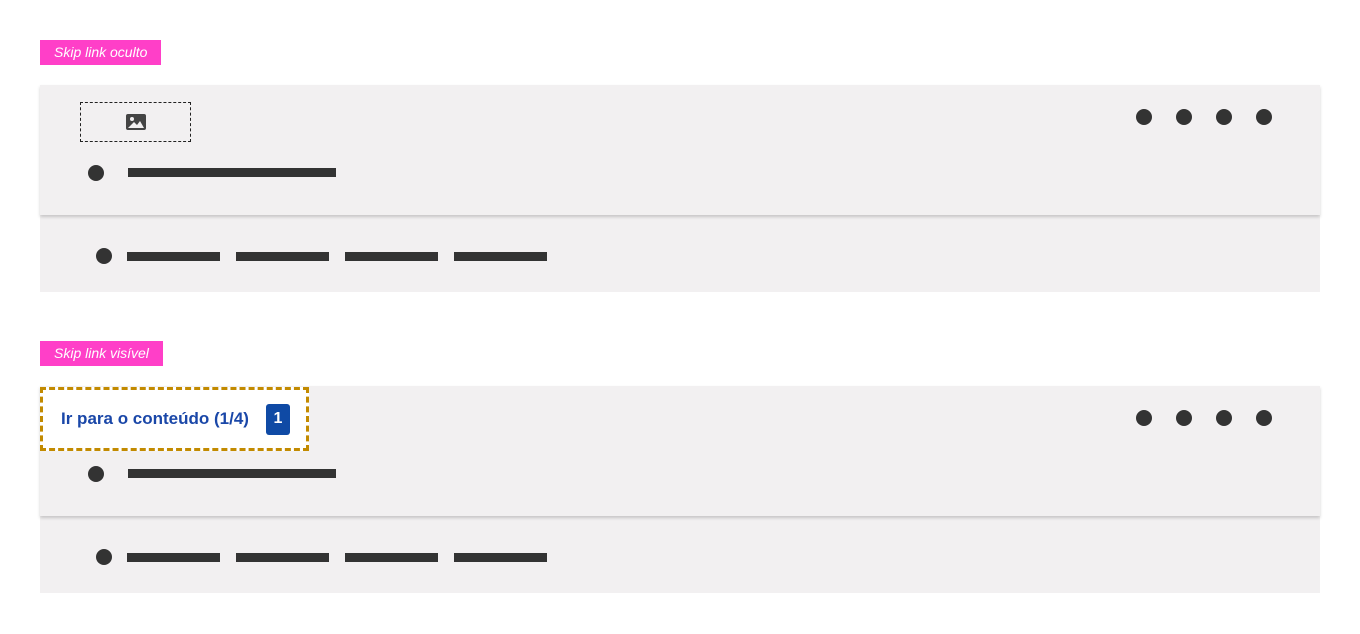  I want to click on menu-bar-hidden, so click(680, 253).